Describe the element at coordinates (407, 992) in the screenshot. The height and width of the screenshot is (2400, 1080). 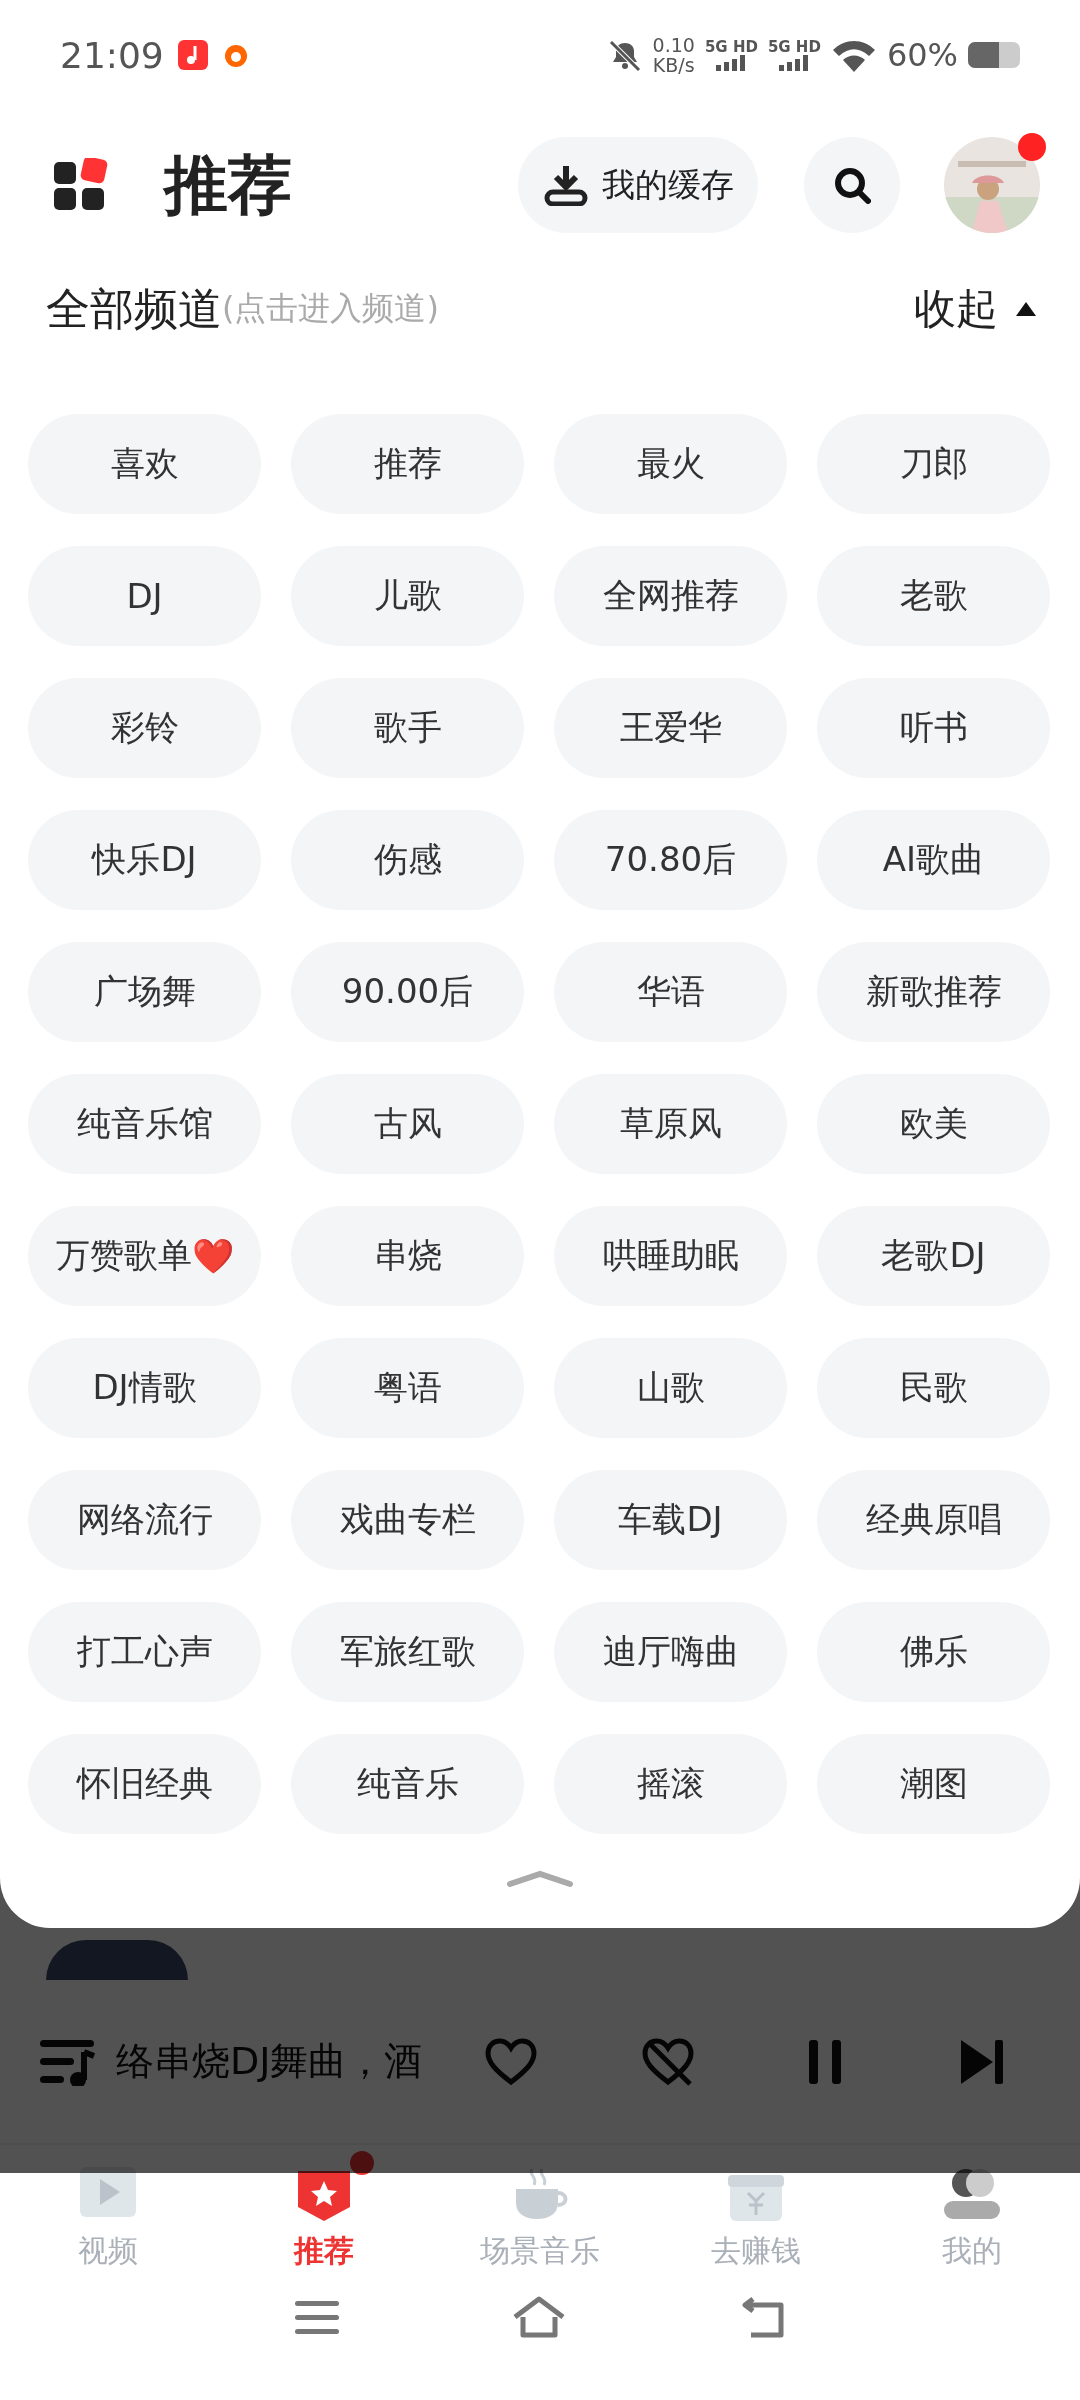
I see `channel-chip: 90.00后` at that location.